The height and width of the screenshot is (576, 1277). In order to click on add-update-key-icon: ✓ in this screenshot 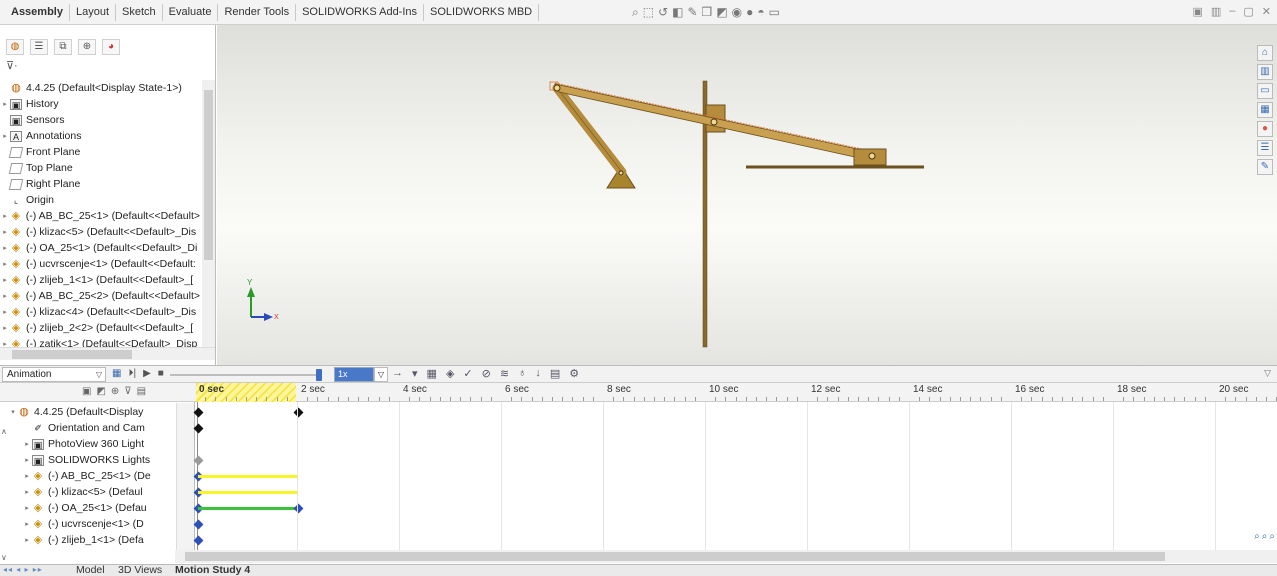, I will do `click(467, 373)`.